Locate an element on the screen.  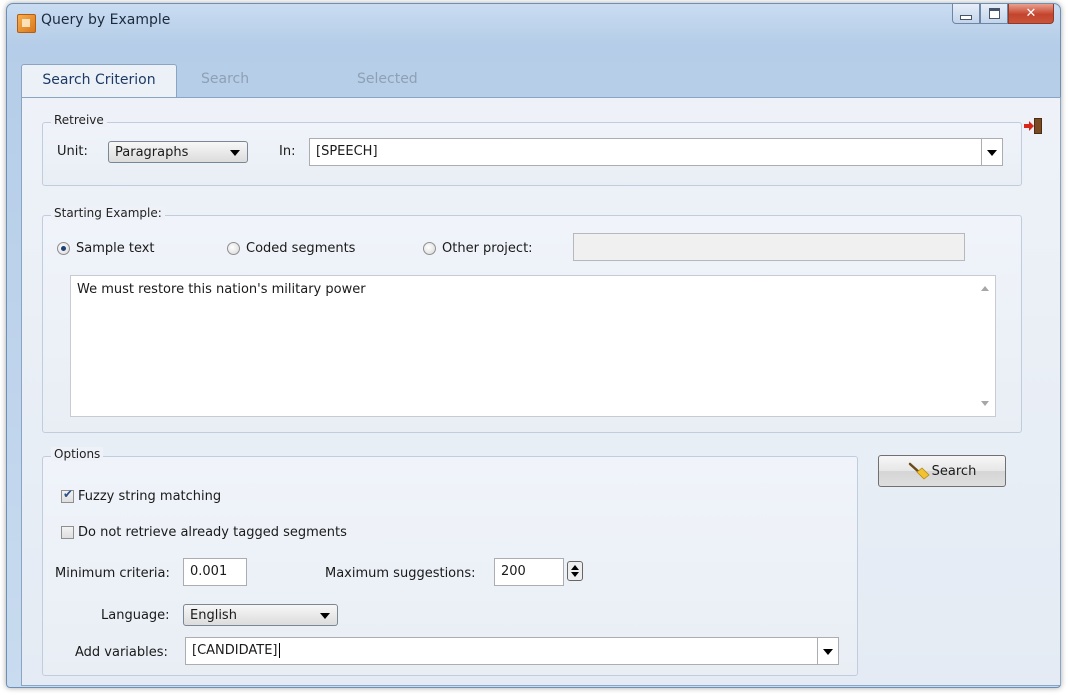
checkbox-checked-icon is located at coordinates (67, 495).